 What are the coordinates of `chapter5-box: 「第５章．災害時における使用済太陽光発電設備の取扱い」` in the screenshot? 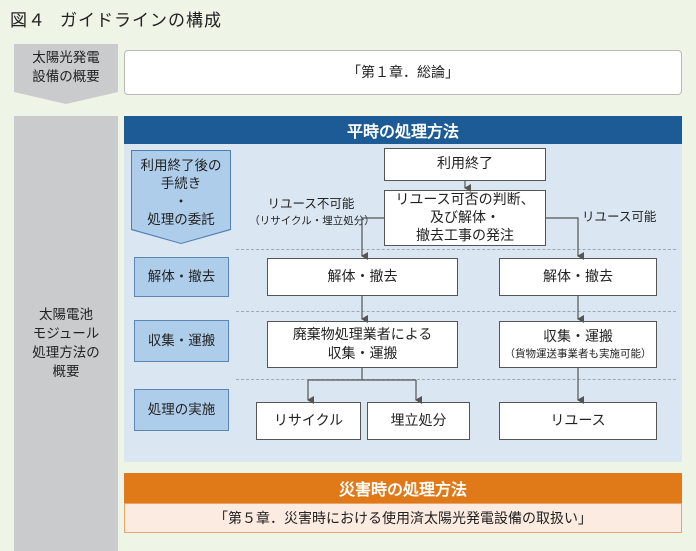 It's located at (403, 518).